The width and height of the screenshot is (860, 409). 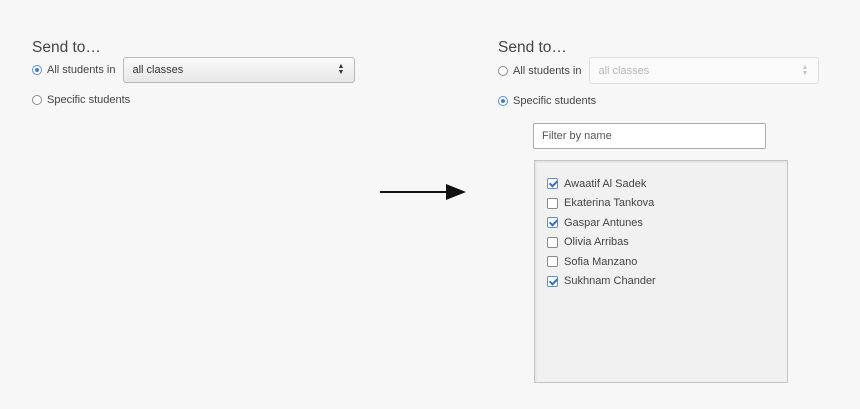 I want to click on right-arrow-icon, so click(x=423, y=192).